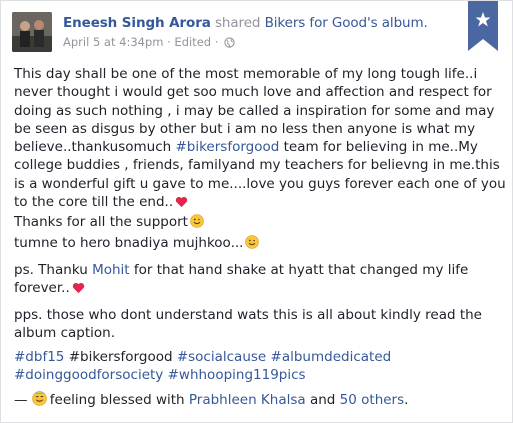 Image resolution: width=513 pixels, height=423 pixels. Describe the element at coordinates (483, 26) in the screenshot. I see `bookmark-star-icon` at that location.